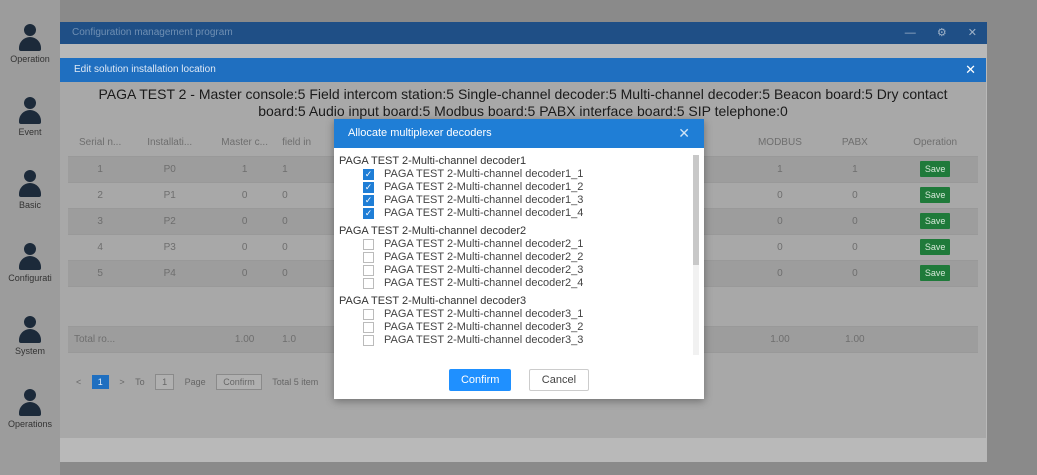  What do you see at coordinates (420, 133) in the screenshot?
I see `modal-title: Allocate multiplexer decoders` at bounding box center [420, 133].